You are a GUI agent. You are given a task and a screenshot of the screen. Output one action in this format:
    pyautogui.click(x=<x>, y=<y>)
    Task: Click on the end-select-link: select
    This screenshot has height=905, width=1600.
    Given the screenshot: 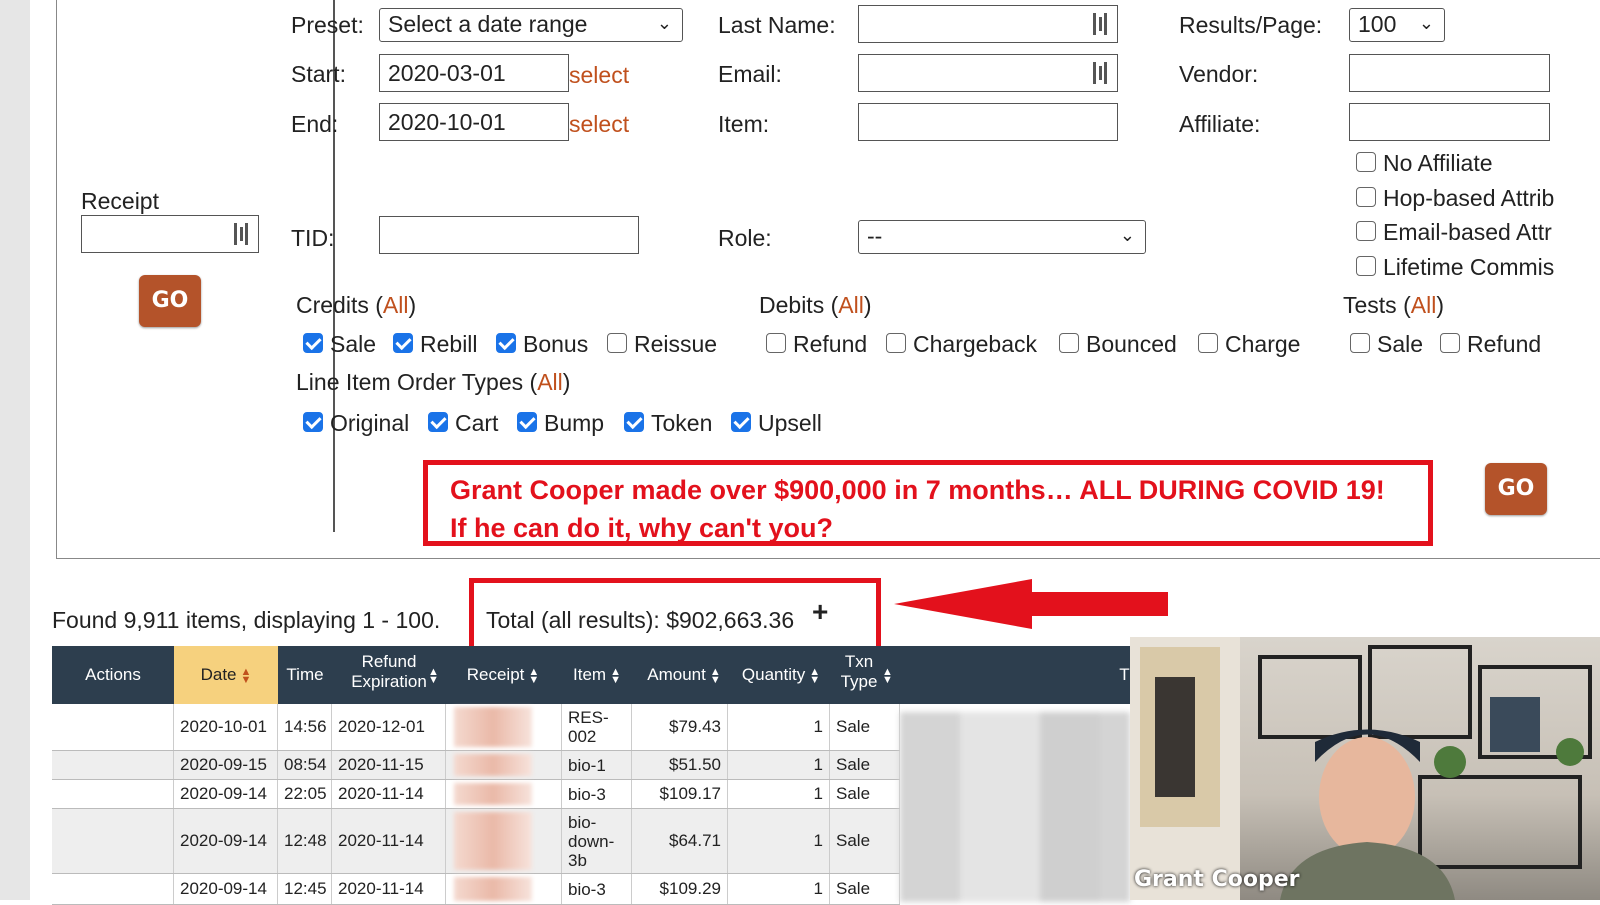 What is the action you would take?
    pyautogui.click(x=599, y=124)
    